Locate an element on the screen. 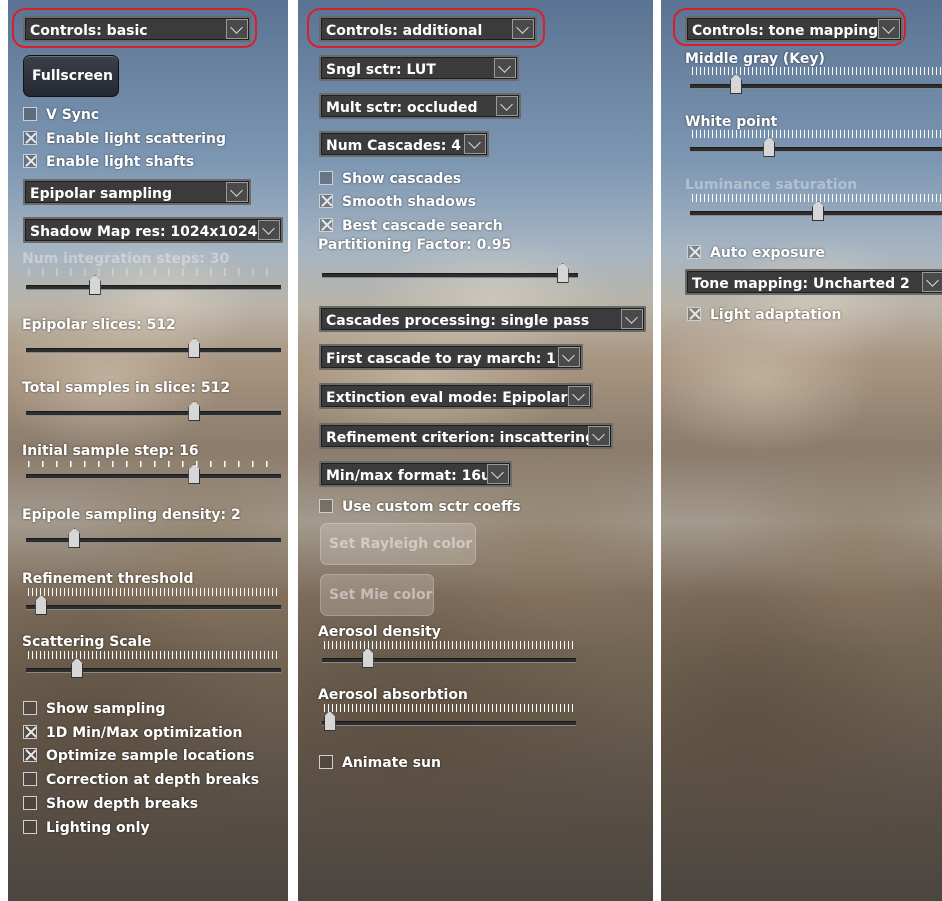 Image resolution: width=942 pixels, height=901 pixels. aerosol-absorbtion-slider is located at coordinates (449, 719).